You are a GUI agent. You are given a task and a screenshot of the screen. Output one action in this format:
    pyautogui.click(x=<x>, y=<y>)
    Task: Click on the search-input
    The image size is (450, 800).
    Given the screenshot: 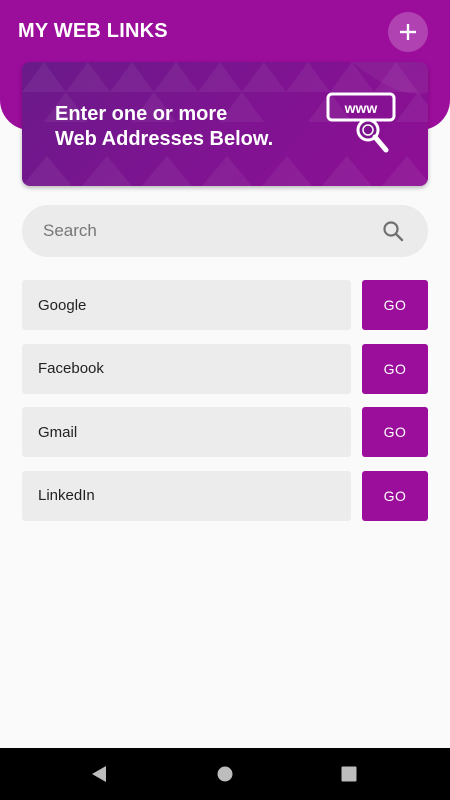 What is the action you would take?
    pyautogui.click(x=203, y=231)
    